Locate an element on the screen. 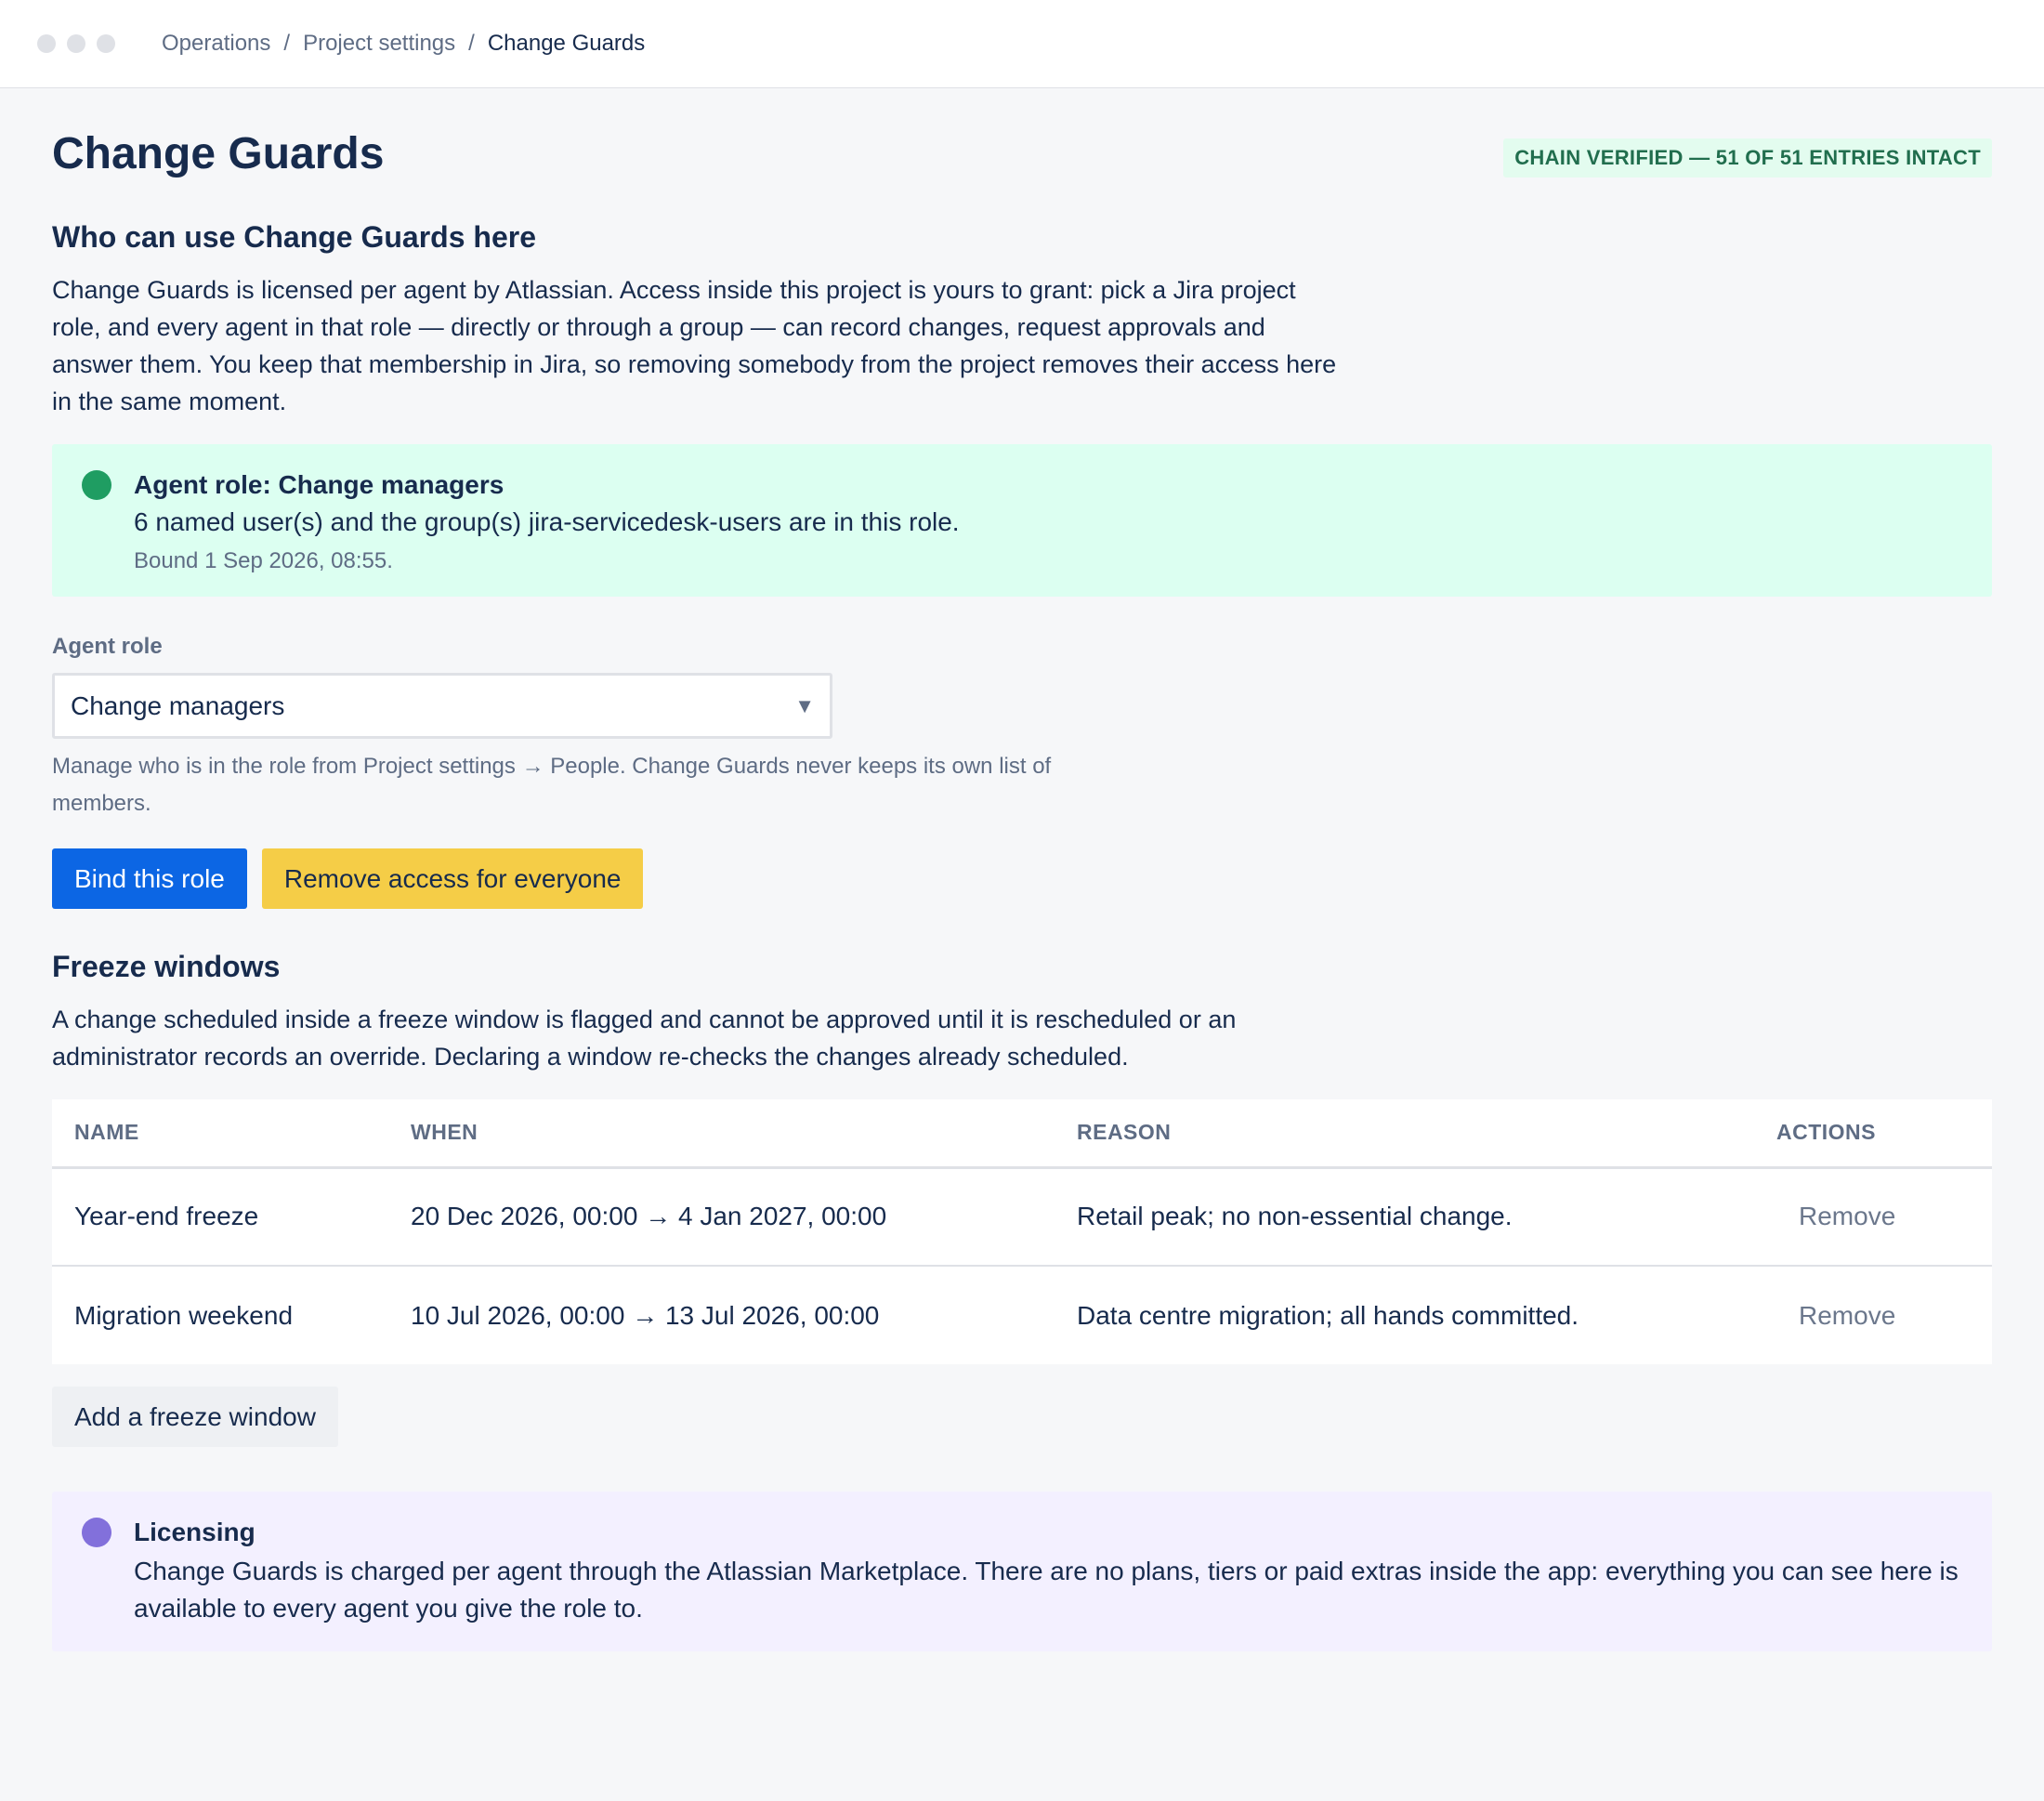  column-header-actions: ACTIONS is located at coordinates (1873, 1134).